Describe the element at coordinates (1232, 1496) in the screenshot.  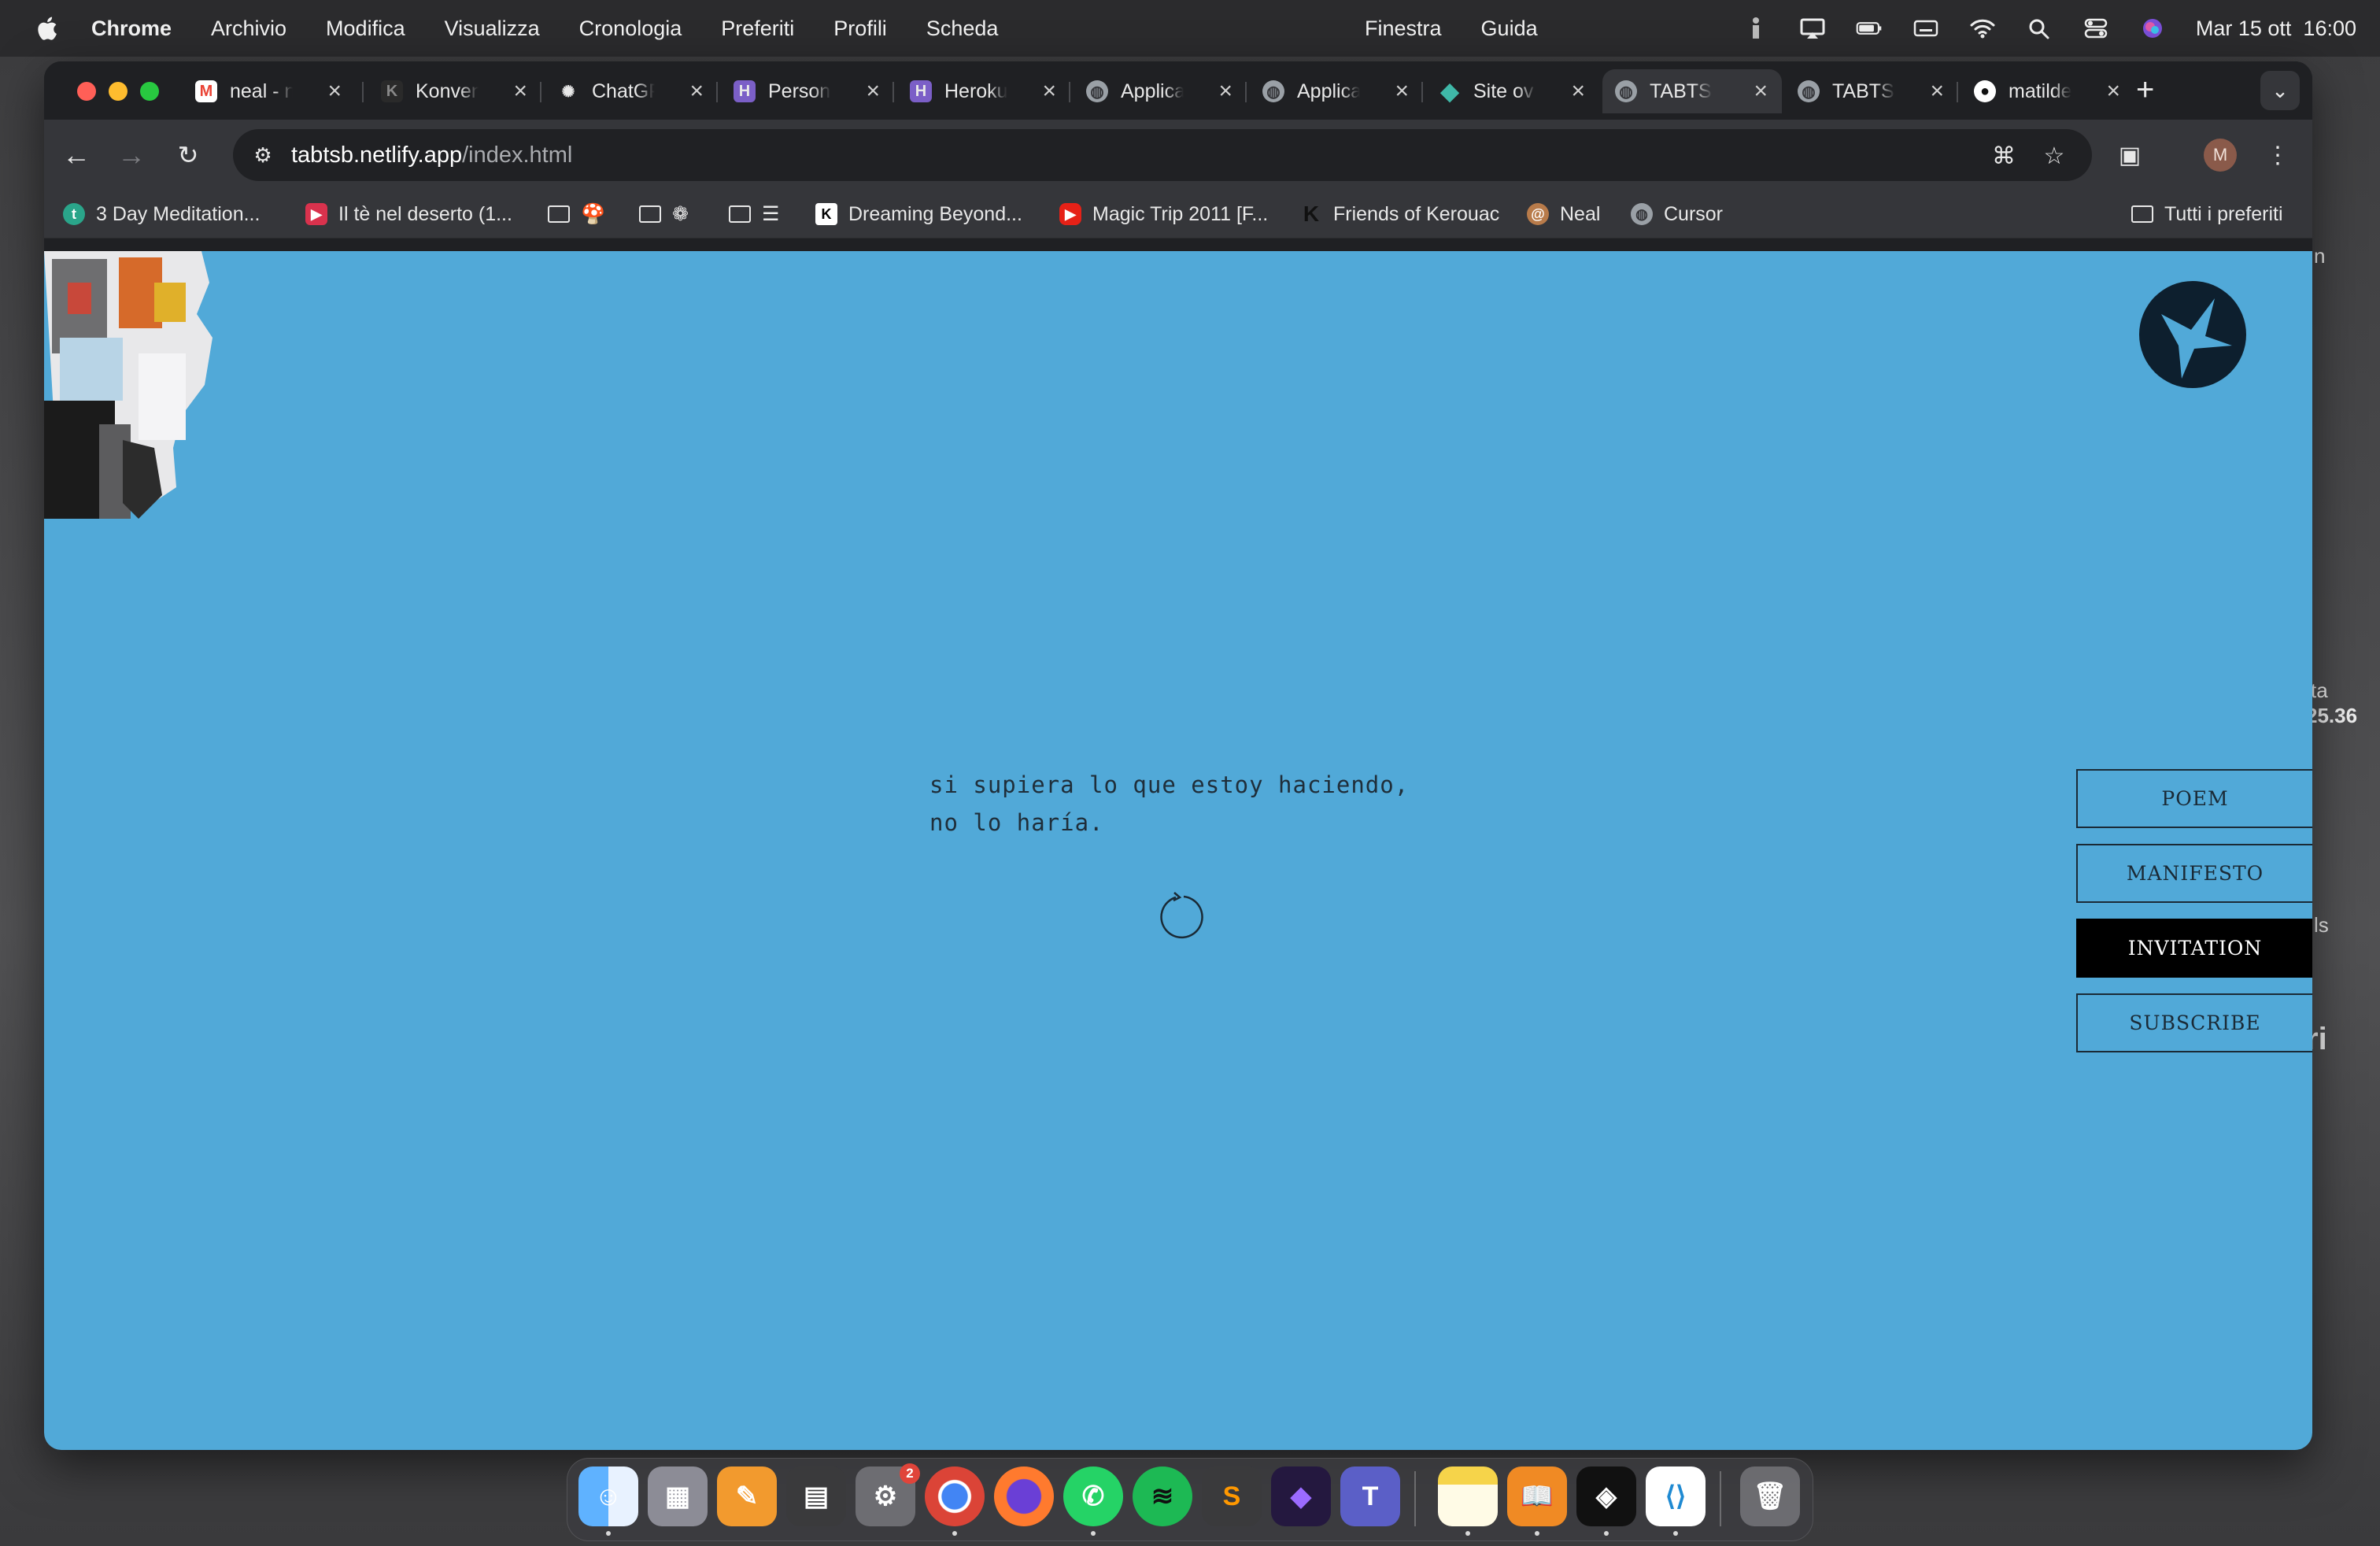
I see `sublime-text-icon: S` at that location.